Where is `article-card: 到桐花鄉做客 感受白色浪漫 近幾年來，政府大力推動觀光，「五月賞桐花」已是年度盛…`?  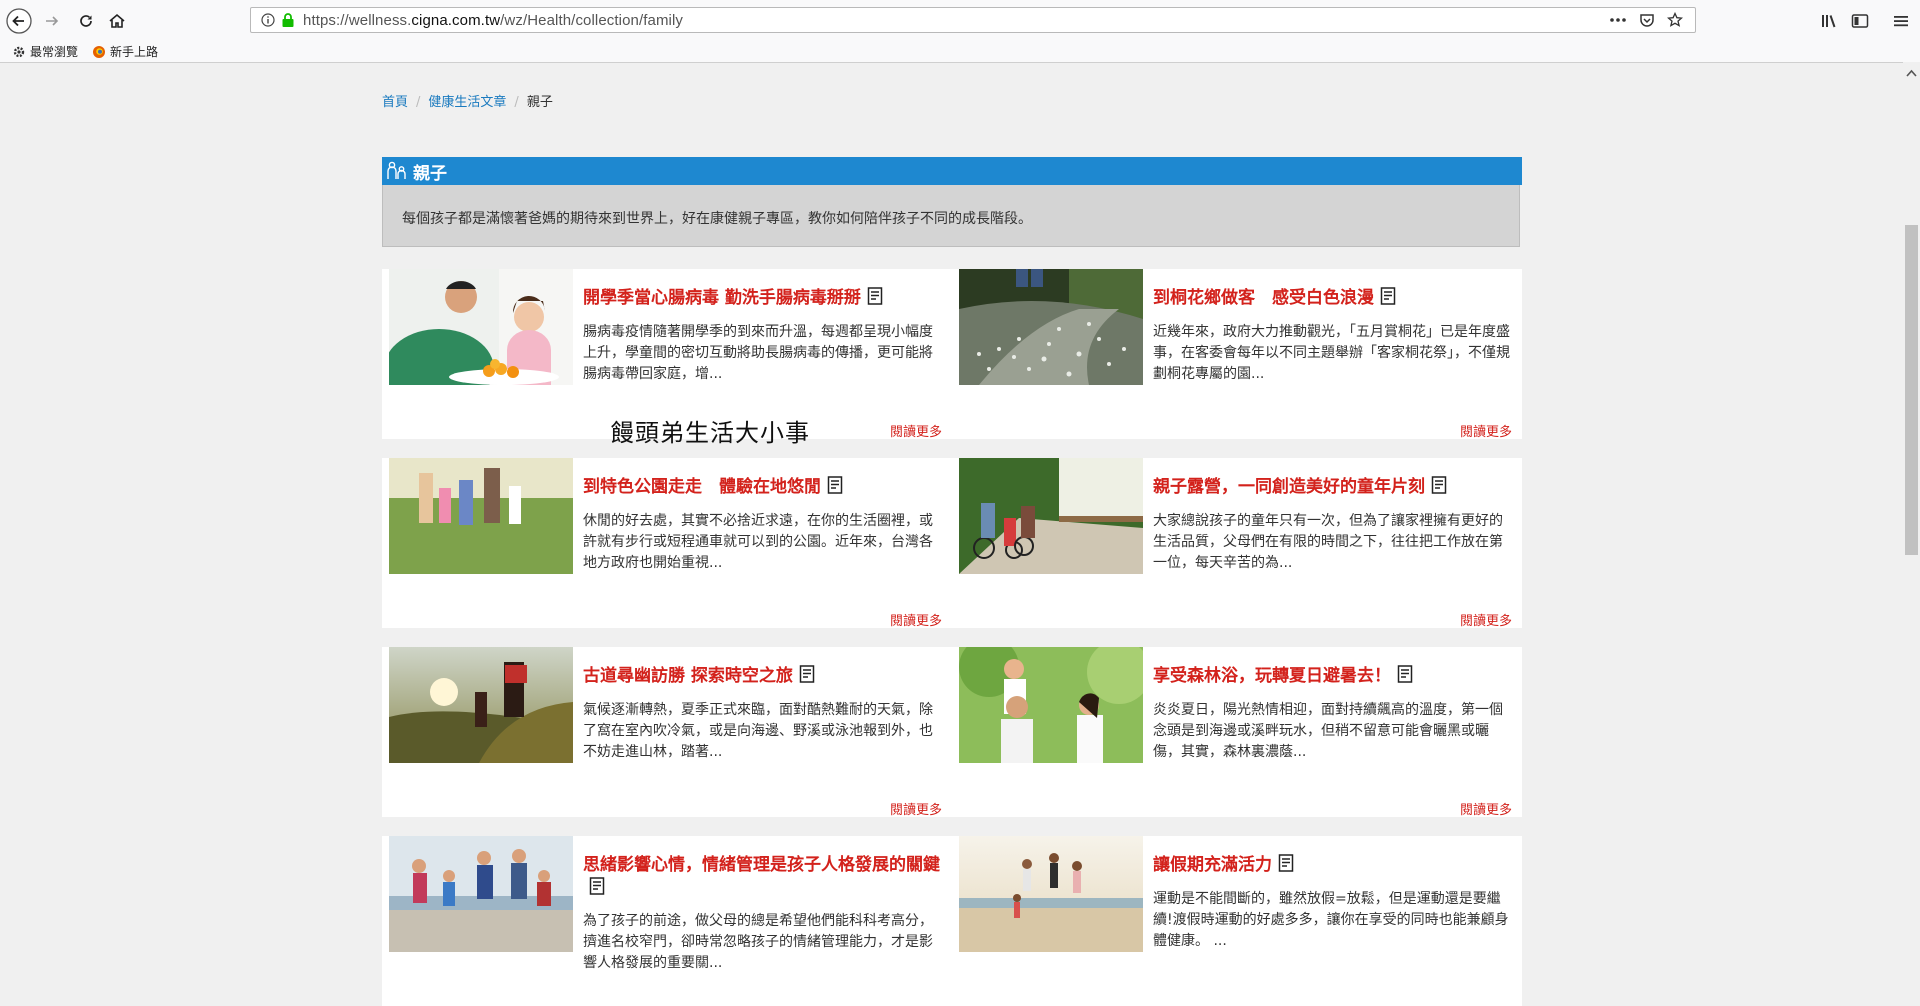 article-card: 到桐花鄉做客 感受白色浪漫 近幾年來，政府大力推動觀光，「五月賞桐花」已是年度盛… is located at coordinates (1237, 354).